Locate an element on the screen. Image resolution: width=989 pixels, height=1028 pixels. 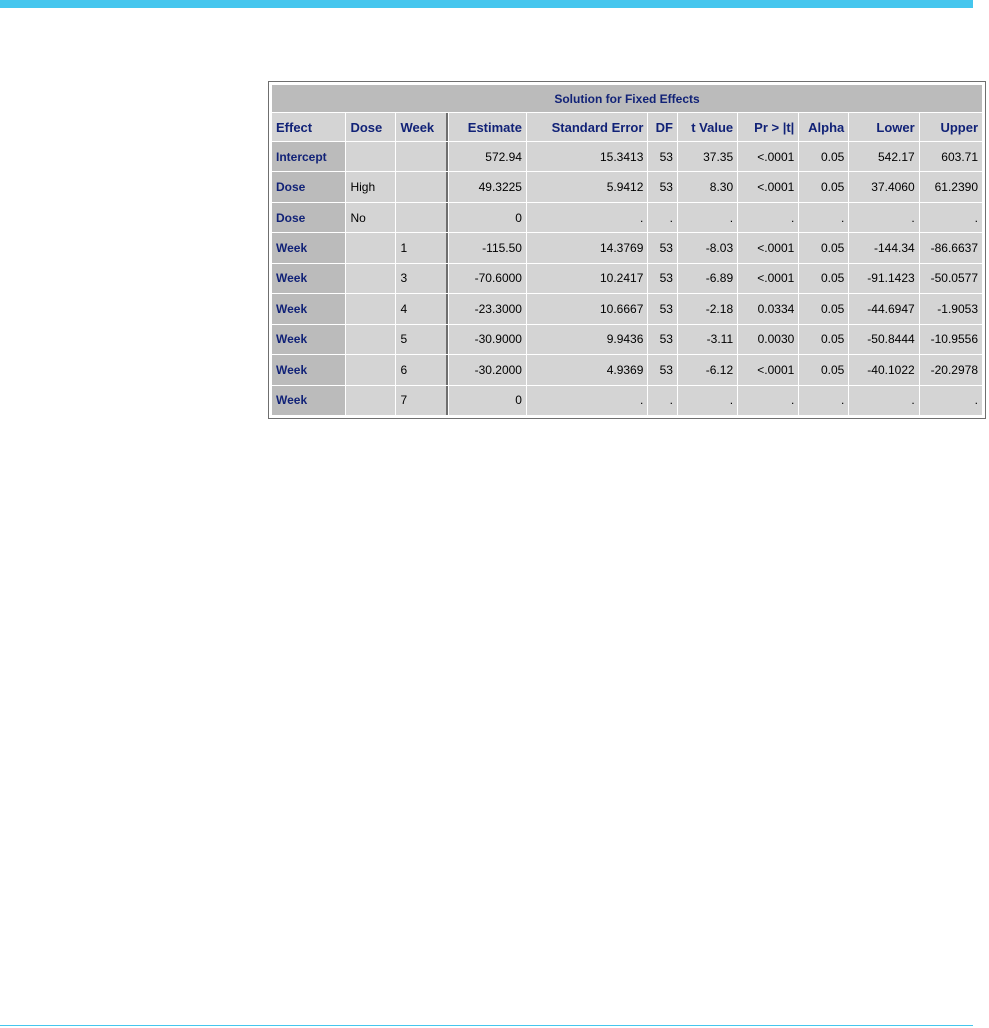
lower-cell: . is located at coordinates (884, 400).